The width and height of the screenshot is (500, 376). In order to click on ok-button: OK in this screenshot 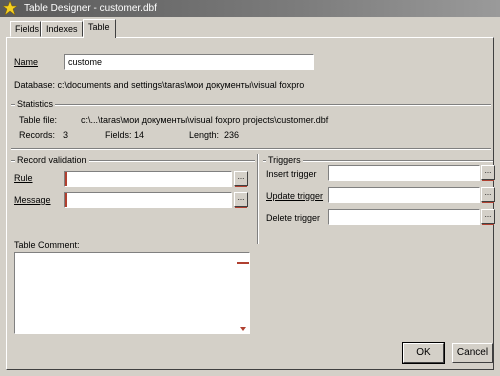, I will do `click(423, 353)`.